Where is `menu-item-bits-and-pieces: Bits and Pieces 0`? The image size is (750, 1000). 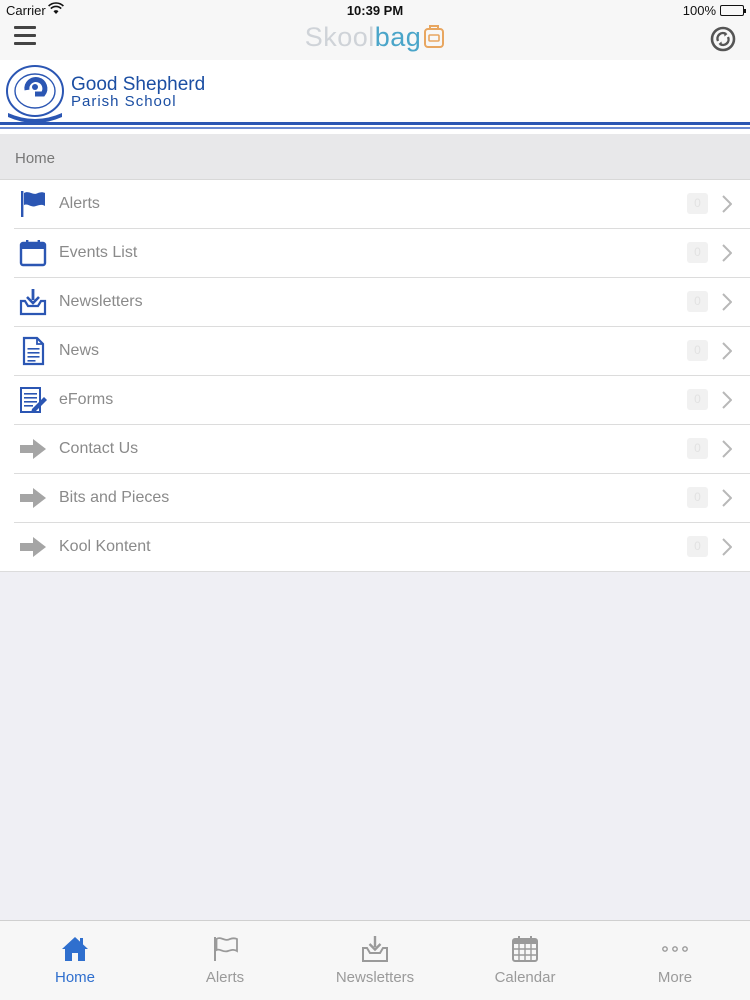
menu-item-bits-and-pieces: Bits and Pieces 0 is located at coordinates (382, 498).